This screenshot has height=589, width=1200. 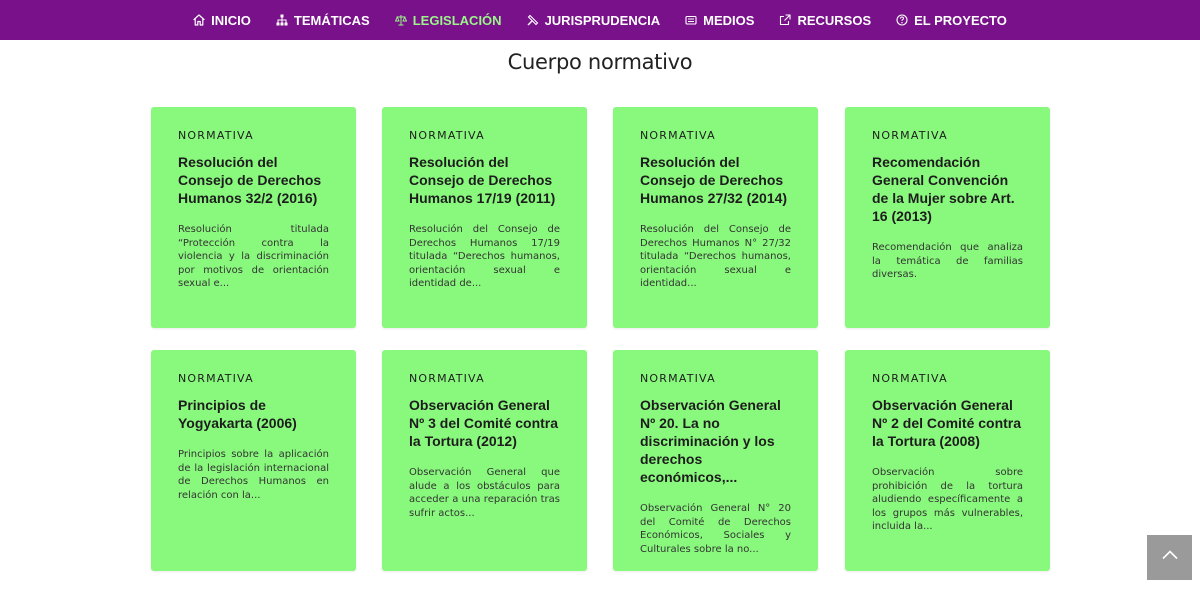 What do you see at coordinates (600, 62) in the screenshot?
I see `page-title: Cuerpo normativo` at bounding box center [600, 62].